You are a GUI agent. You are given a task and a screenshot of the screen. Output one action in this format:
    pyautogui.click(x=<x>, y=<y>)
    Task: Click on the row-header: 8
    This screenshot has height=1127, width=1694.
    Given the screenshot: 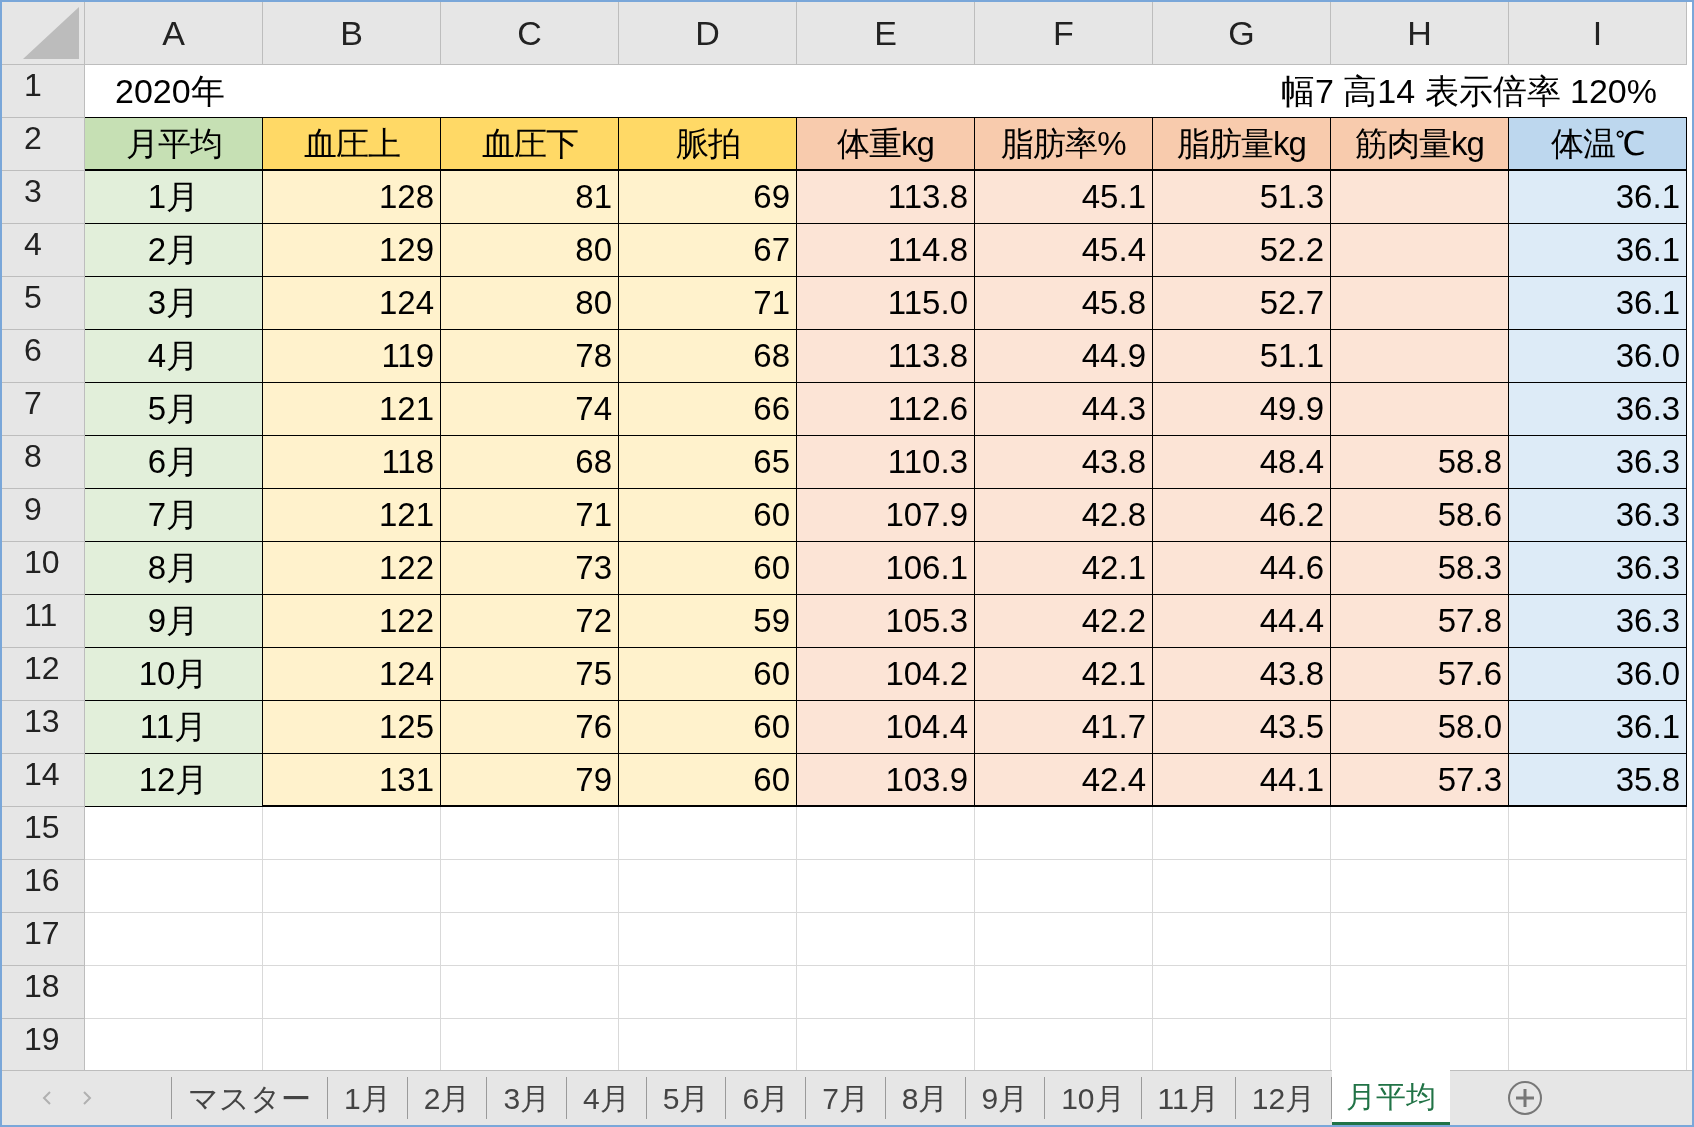 What is the action you would take?
    pyautogui.click(x=43, y=462)
    